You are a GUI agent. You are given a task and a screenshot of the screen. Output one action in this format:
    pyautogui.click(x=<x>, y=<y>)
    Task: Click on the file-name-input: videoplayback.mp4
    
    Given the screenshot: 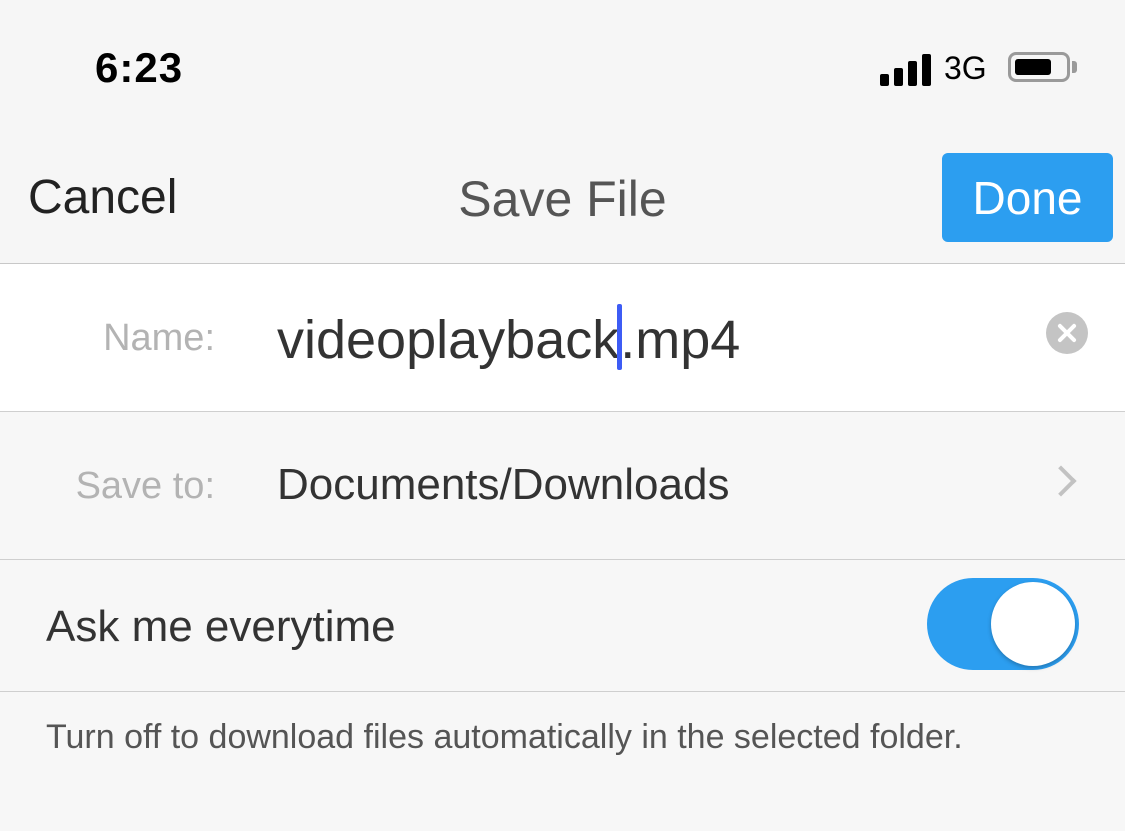 What is the action you would take?
    pyautogui.click(x=508, y=337)
    